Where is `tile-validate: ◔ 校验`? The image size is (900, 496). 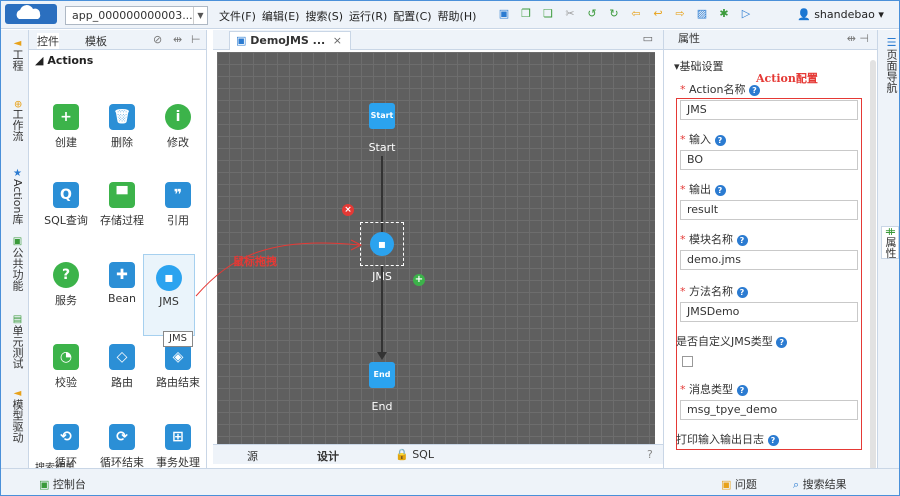
tile-validate: ◔ 校验 is located at coordinates (66, 373).